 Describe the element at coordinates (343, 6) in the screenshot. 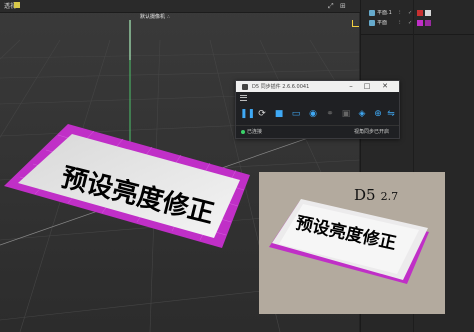

I see `viewport-menu-icon: ⊞` at that location.